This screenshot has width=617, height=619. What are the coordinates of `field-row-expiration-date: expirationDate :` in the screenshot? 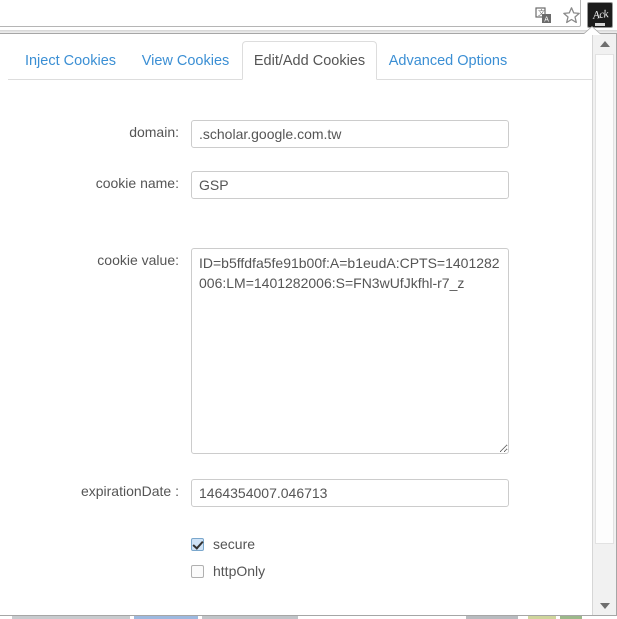 It's located at (290, 493).